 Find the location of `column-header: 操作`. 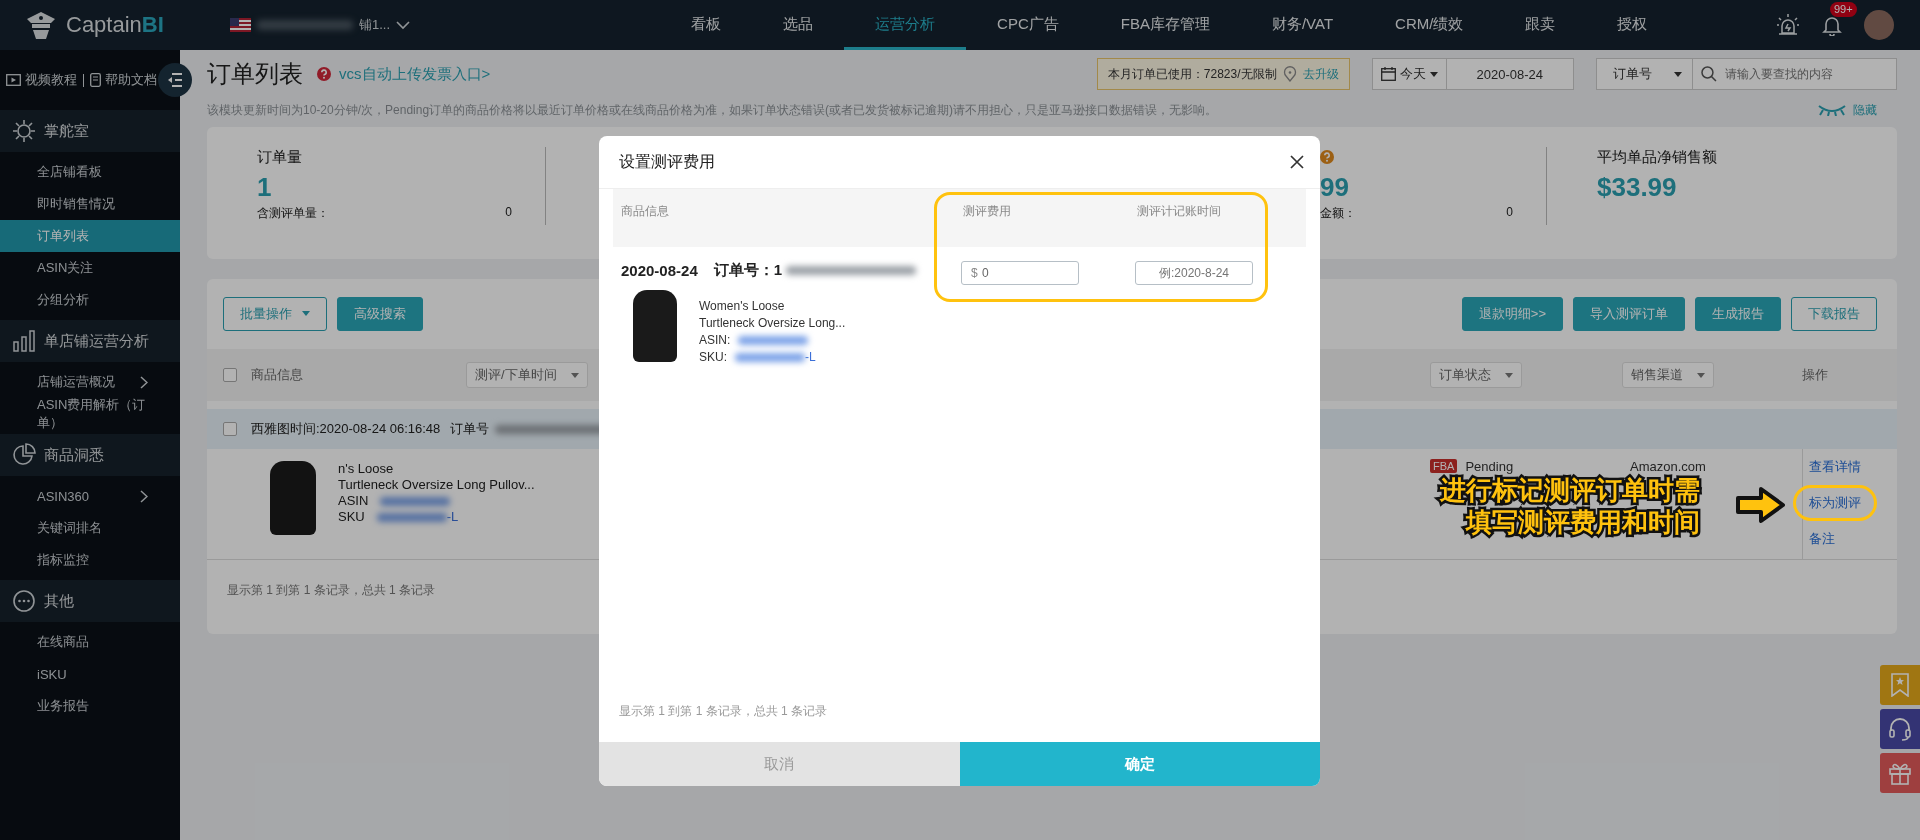

column-header: 操作 is located at coordinates (1815, 374).